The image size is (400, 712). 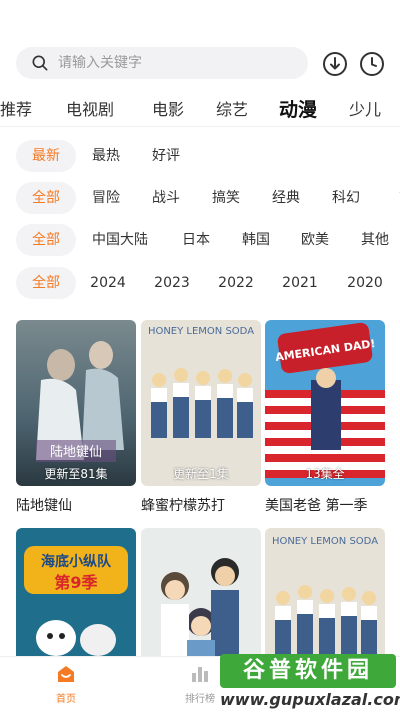 What do you see at coordinates (108, 283) in the screenshot?
I see `year-2024: 2024` at bounding box center [108, 283].